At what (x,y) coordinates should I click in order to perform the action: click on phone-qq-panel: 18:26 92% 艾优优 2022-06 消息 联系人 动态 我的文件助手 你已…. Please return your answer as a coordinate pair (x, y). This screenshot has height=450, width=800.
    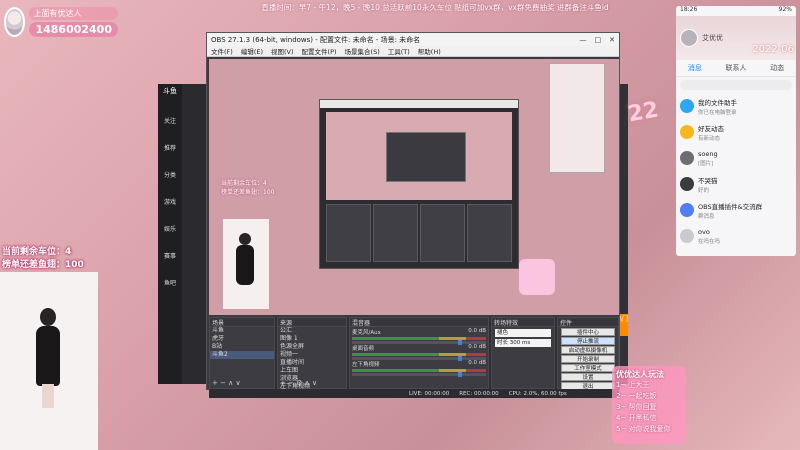
    Looking at the image, I should click on (736, 131).